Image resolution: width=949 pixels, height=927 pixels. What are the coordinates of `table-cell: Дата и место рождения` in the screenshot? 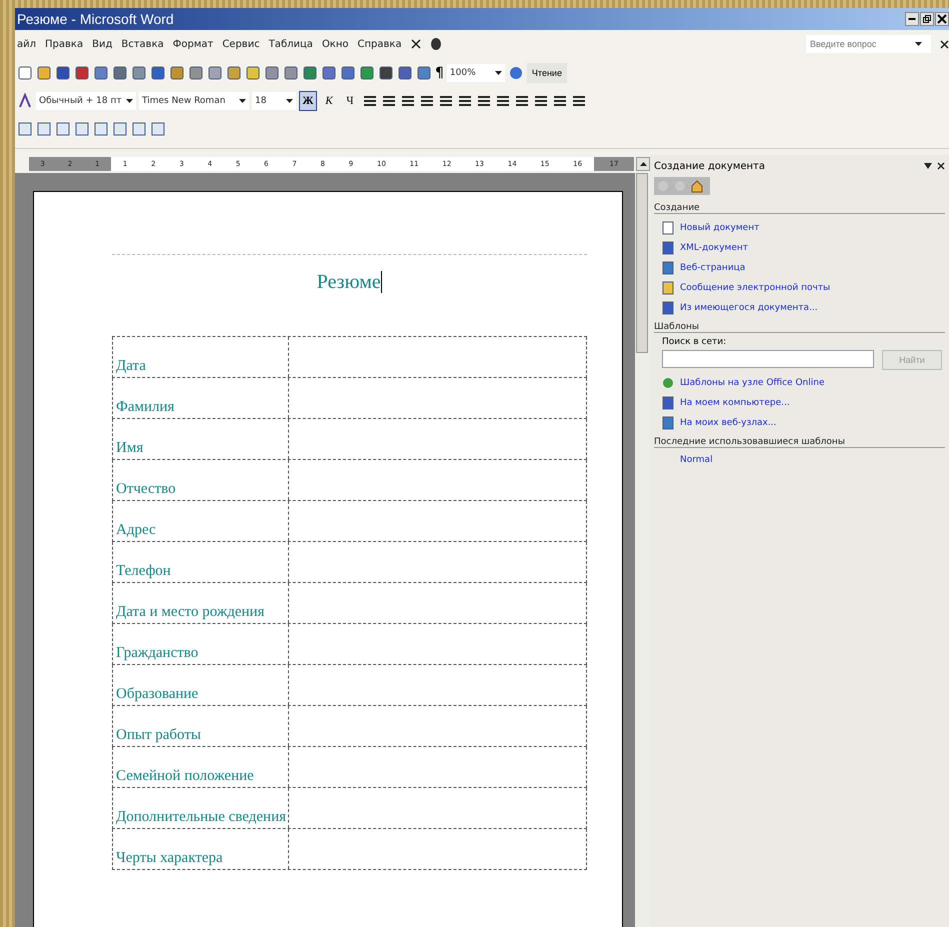 It's located at (201, 603).